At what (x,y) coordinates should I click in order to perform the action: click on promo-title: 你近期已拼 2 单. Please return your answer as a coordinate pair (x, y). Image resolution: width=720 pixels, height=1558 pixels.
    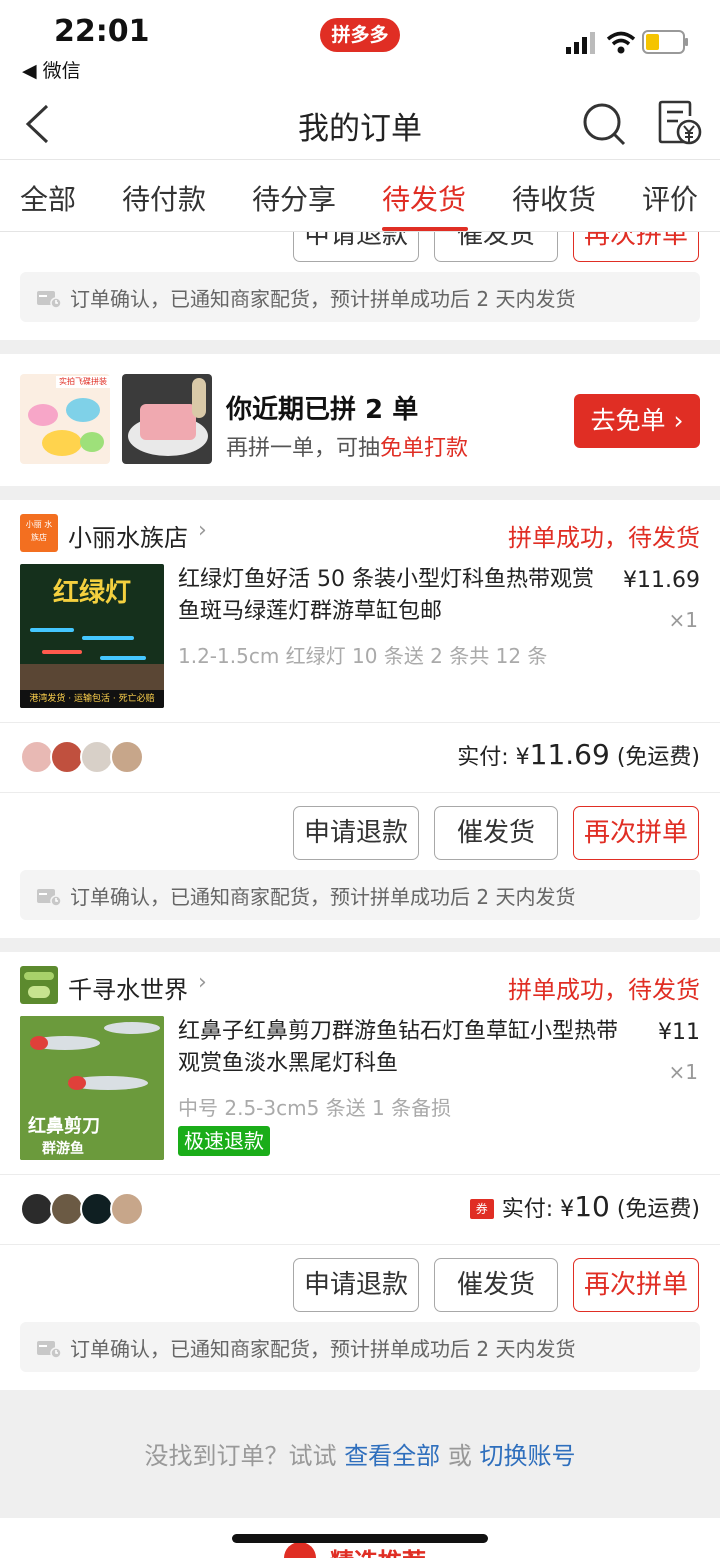
    Looking at the image, I should click on (322, 410).